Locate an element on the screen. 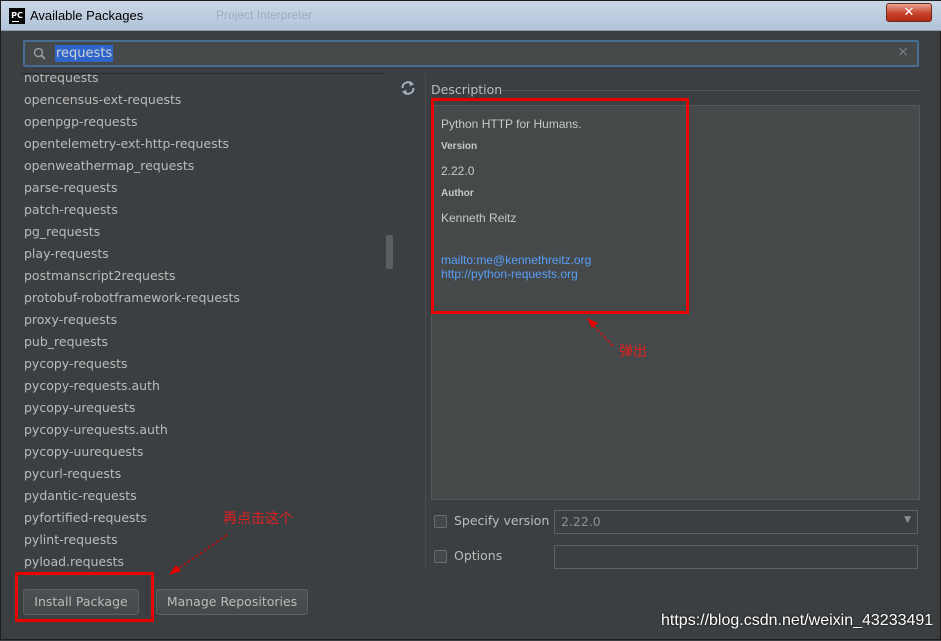 The width and height of the screenshot is (941, 641). package-list-item: pycopy-urequests.auth is located at coordinates (208, 430).